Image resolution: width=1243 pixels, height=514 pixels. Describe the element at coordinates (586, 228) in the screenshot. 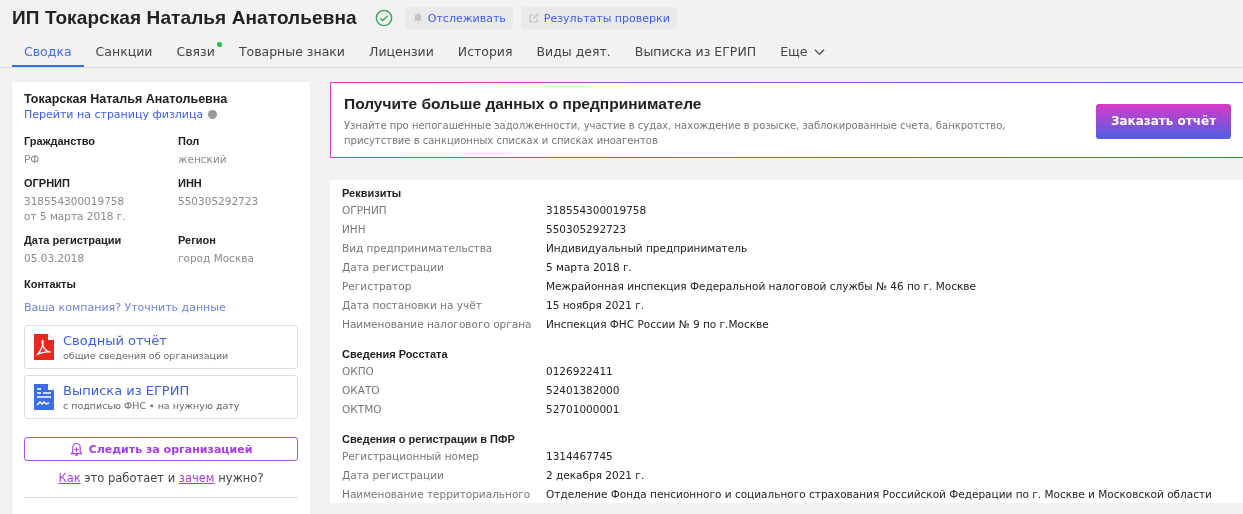

I see `detail-value: 550305292723` at that location.